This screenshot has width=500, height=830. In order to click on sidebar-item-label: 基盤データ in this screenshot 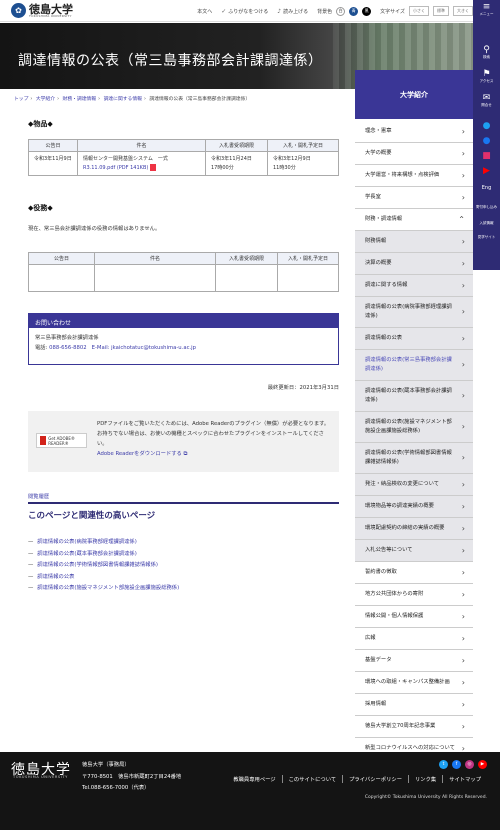, I will do `click(378, 660)`.